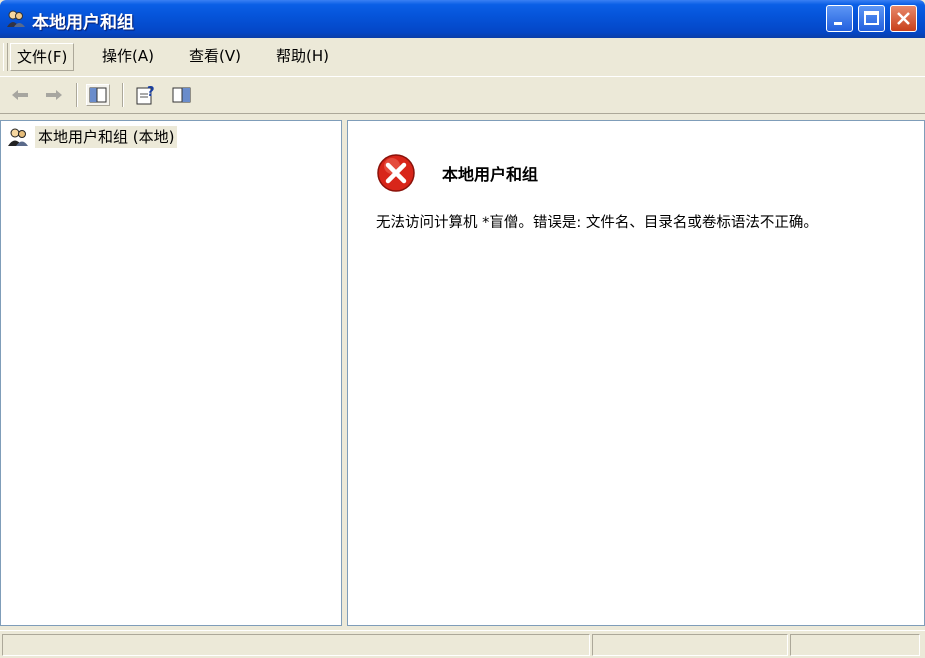 This screenshot has height=658, width=925. Describe the element at coordinates (903, 18) in the screenshot. I see `close-button` at that location.